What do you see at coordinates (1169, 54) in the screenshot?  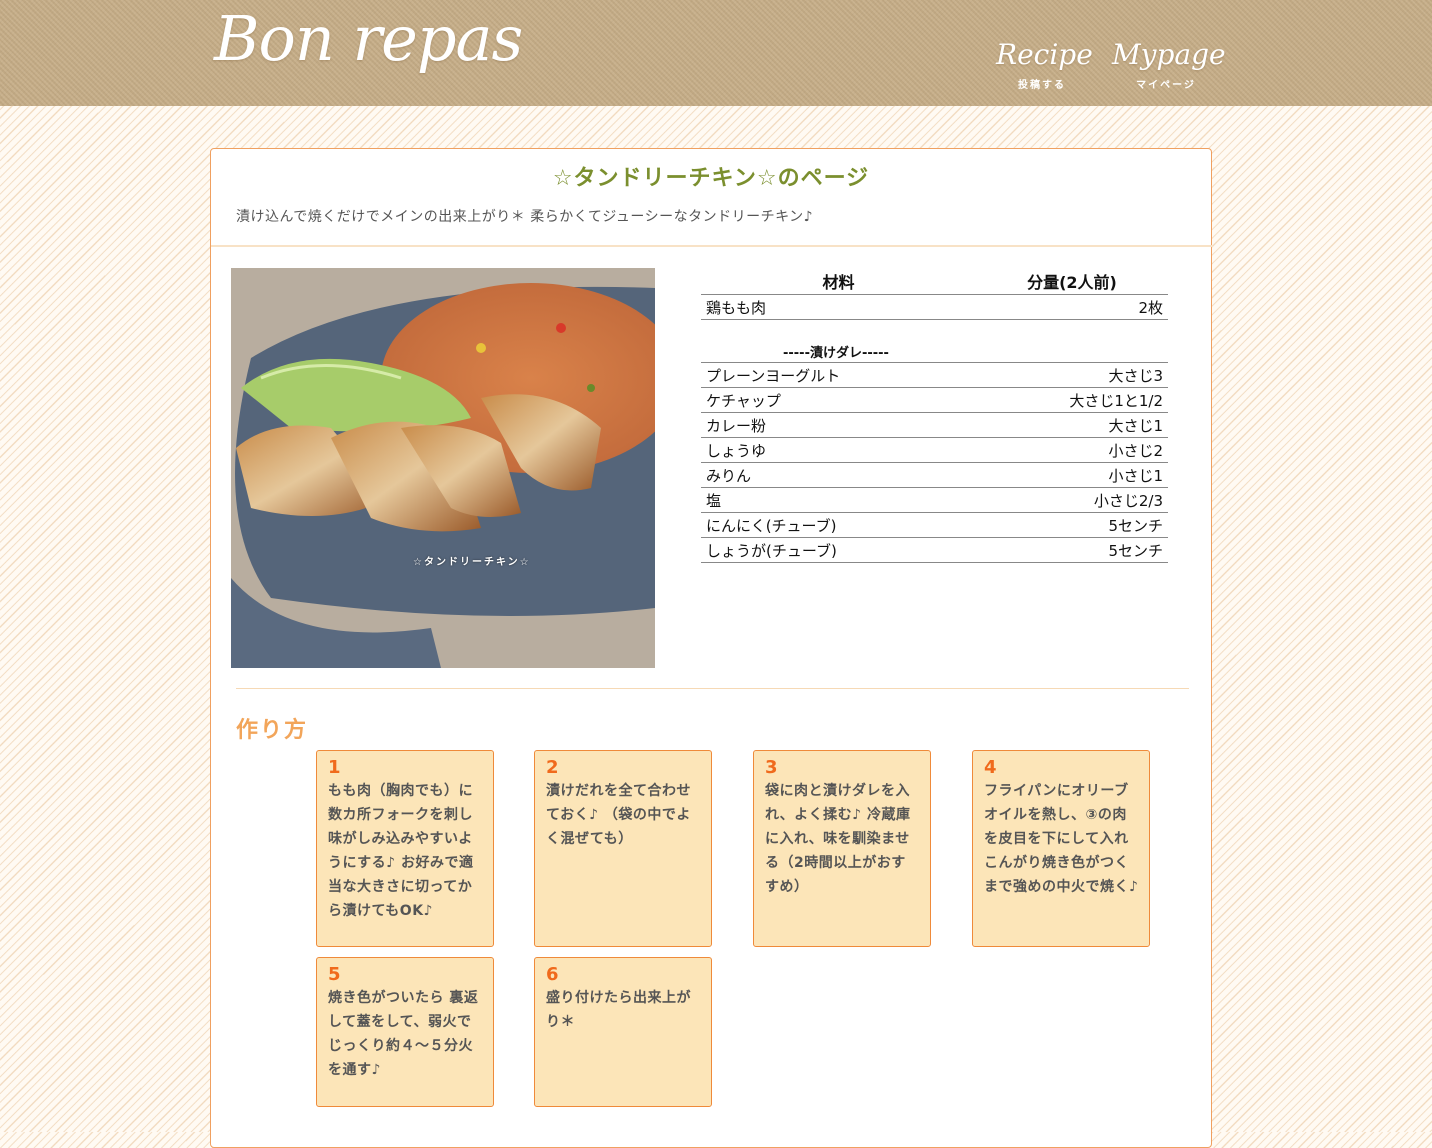 I see `nav-mypage-label: Mypage` at bounding box center [1169, 54].